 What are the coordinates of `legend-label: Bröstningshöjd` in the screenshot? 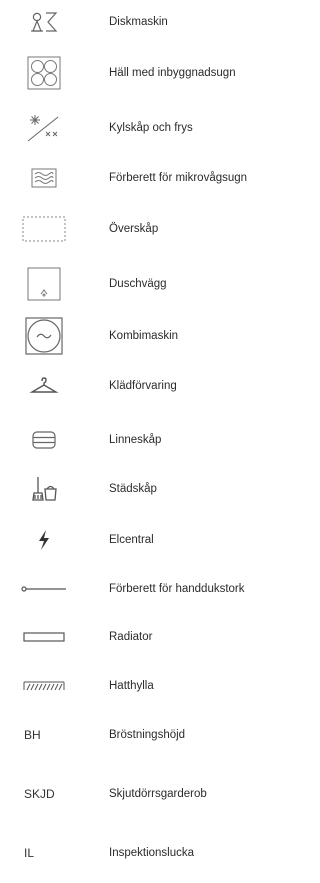 It's located at (147, 735).